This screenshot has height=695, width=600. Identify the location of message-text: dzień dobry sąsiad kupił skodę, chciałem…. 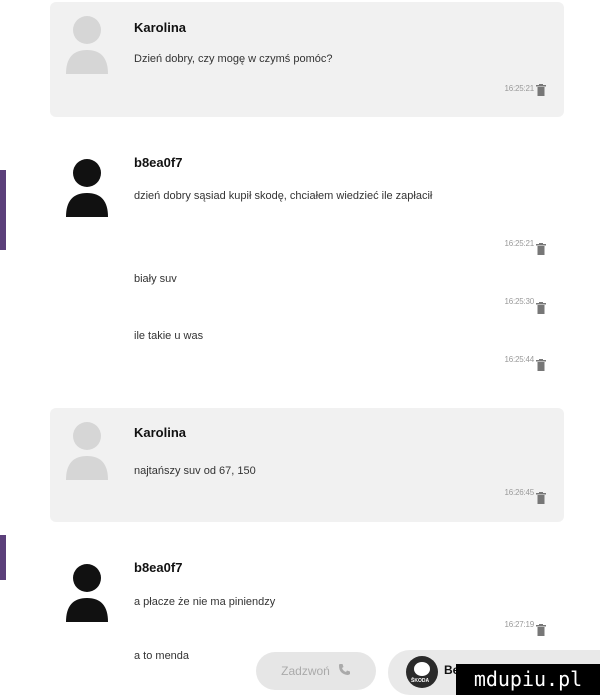
(283, 196).